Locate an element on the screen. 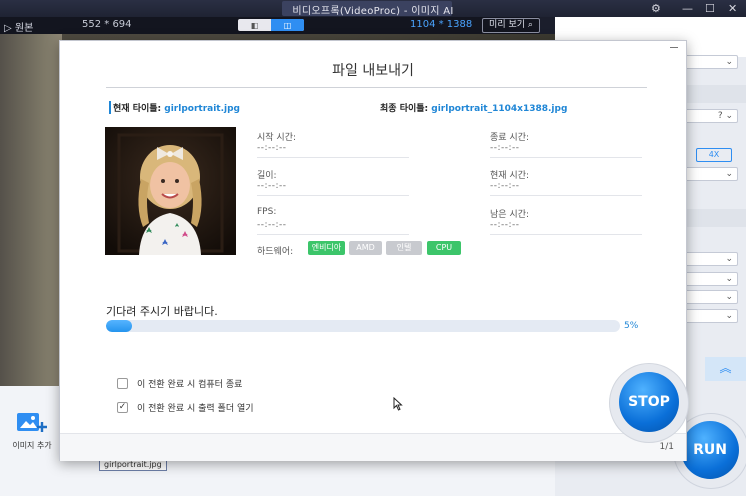 The height and width of the screenshot is (496, 746). hardware-intel-button: 인텔 is located at coordinates (404, 248).